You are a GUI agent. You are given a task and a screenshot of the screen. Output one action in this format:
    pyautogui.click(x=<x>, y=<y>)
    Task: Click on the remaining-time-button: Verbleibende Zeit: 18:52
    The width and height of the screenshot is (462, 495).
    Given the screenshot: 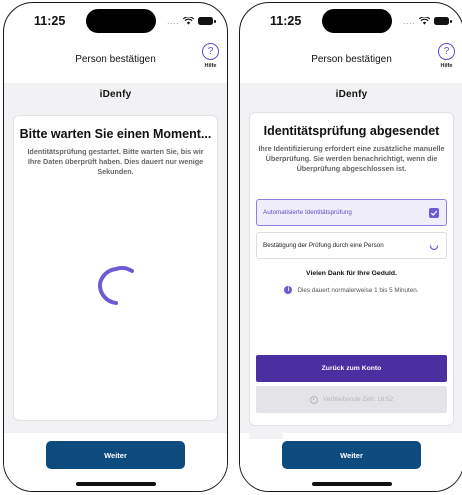 What is the action you would take?
    pyautogui.click(x=351, y=399)
    